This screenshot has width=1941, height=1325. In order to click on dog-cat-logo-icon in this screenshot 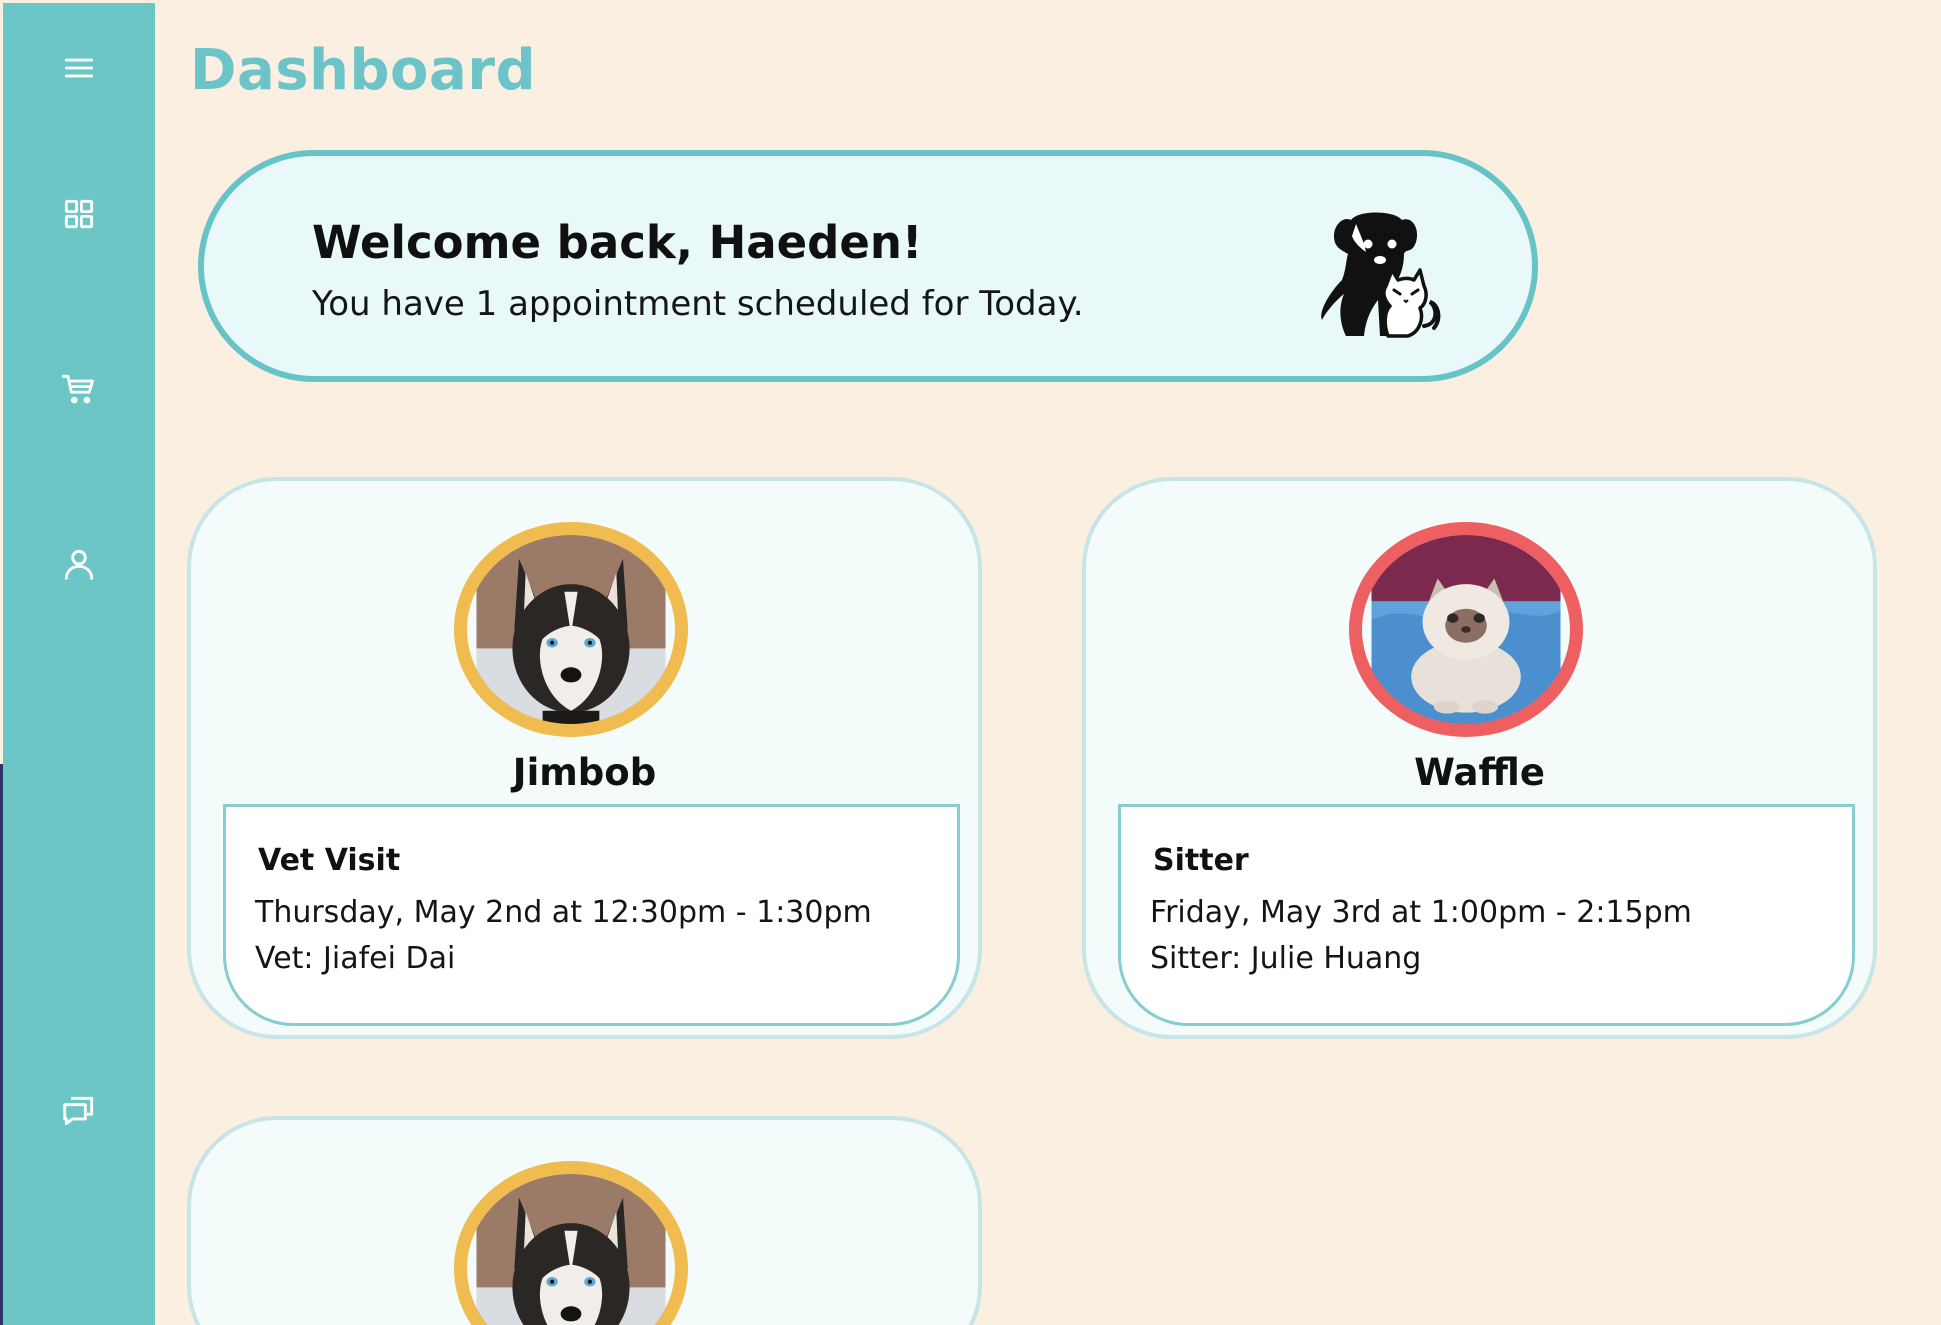, I will do `click(1381, 275)`.